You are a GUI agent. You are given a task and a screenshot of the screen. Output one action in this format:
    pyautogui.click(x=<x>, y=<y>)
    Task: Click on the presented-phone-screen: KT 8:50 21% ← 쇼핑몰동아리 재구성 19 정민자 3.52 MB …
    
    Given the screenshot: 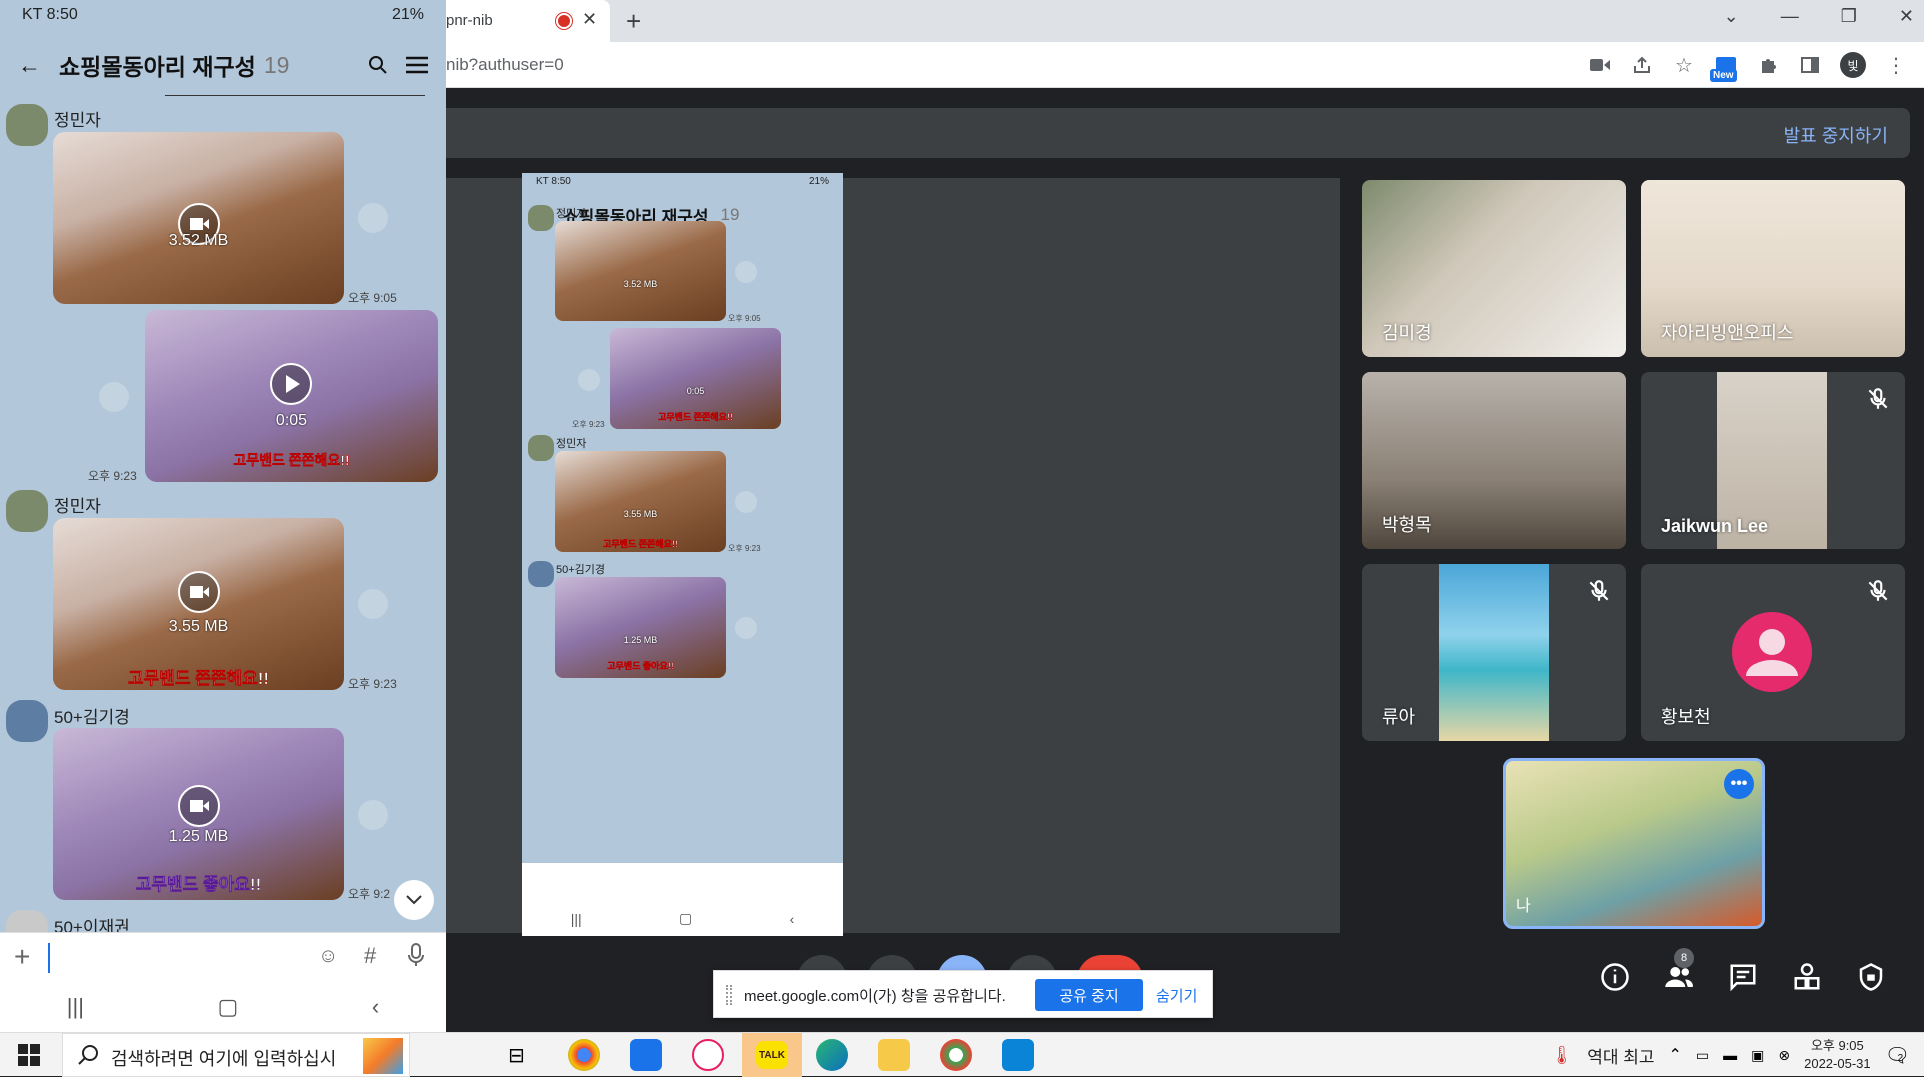 What is the action you would take?
    pyautogui.click(x=682, y=554)
    